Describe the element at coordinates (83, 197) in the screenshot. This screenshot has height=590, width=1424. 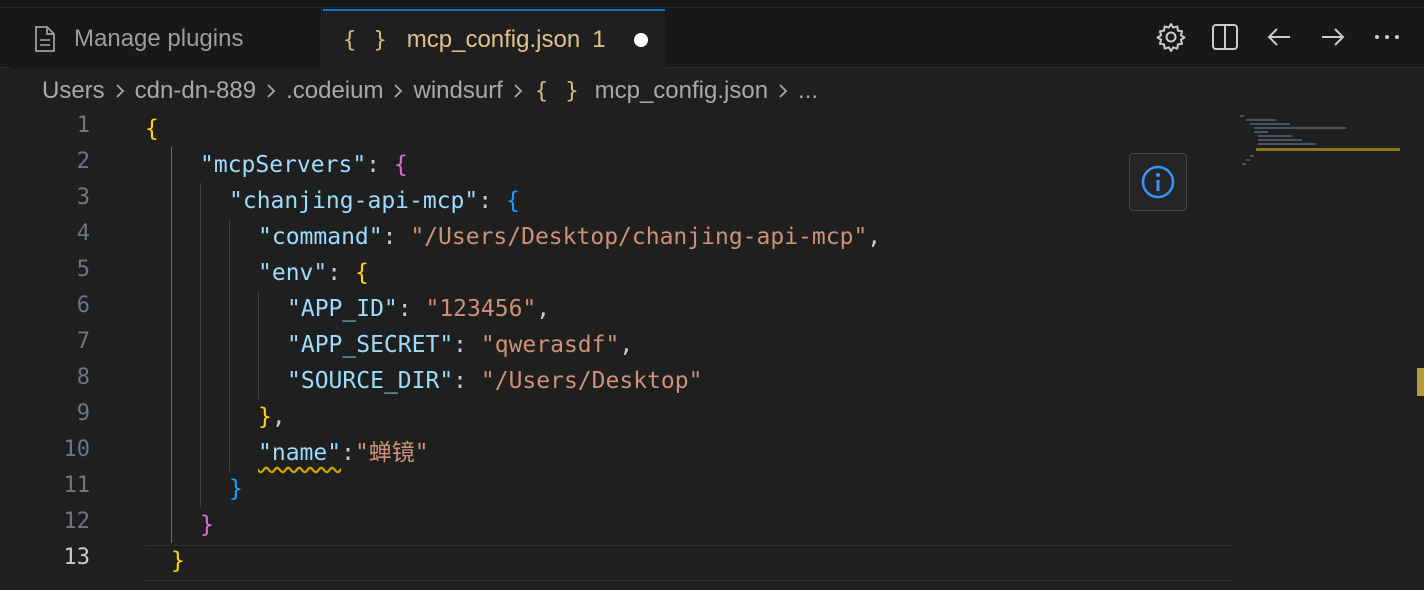
I see `line-number: 3` at that location.